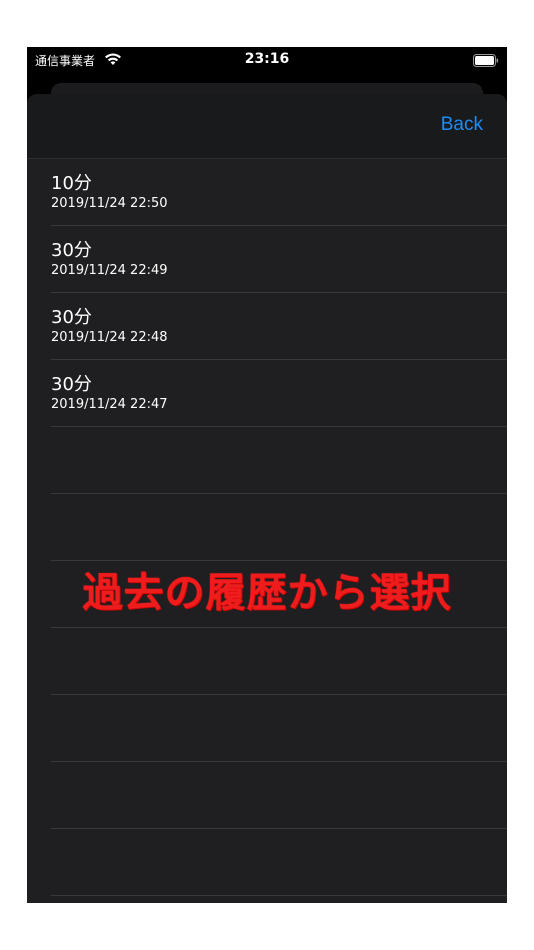  What do you see at coordinates (486, 60) in the screenshot?
I see `battery-icon` at bounding box center [486, 60].